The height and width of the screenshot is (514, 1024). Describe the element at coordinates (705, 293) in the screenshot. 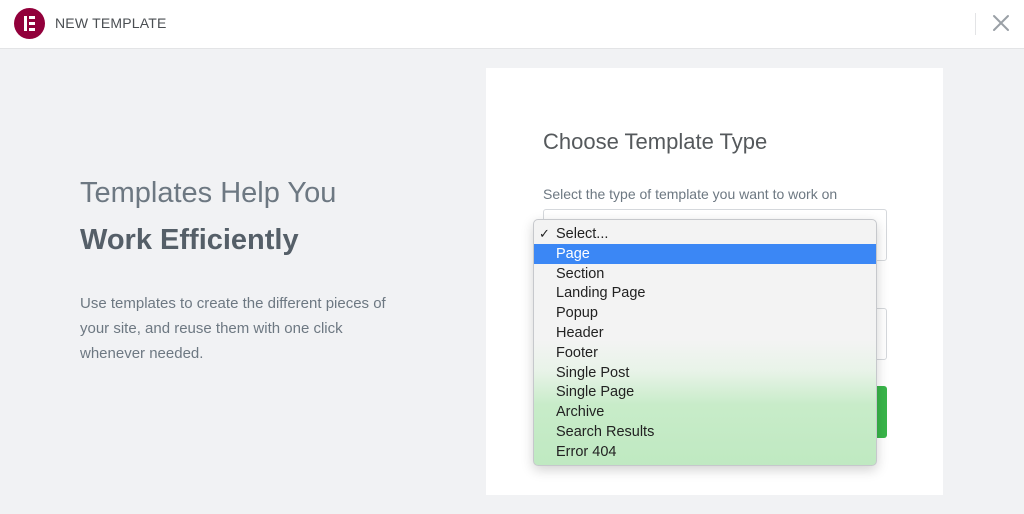

I see `dropdown-option: Landing Page` at that location.